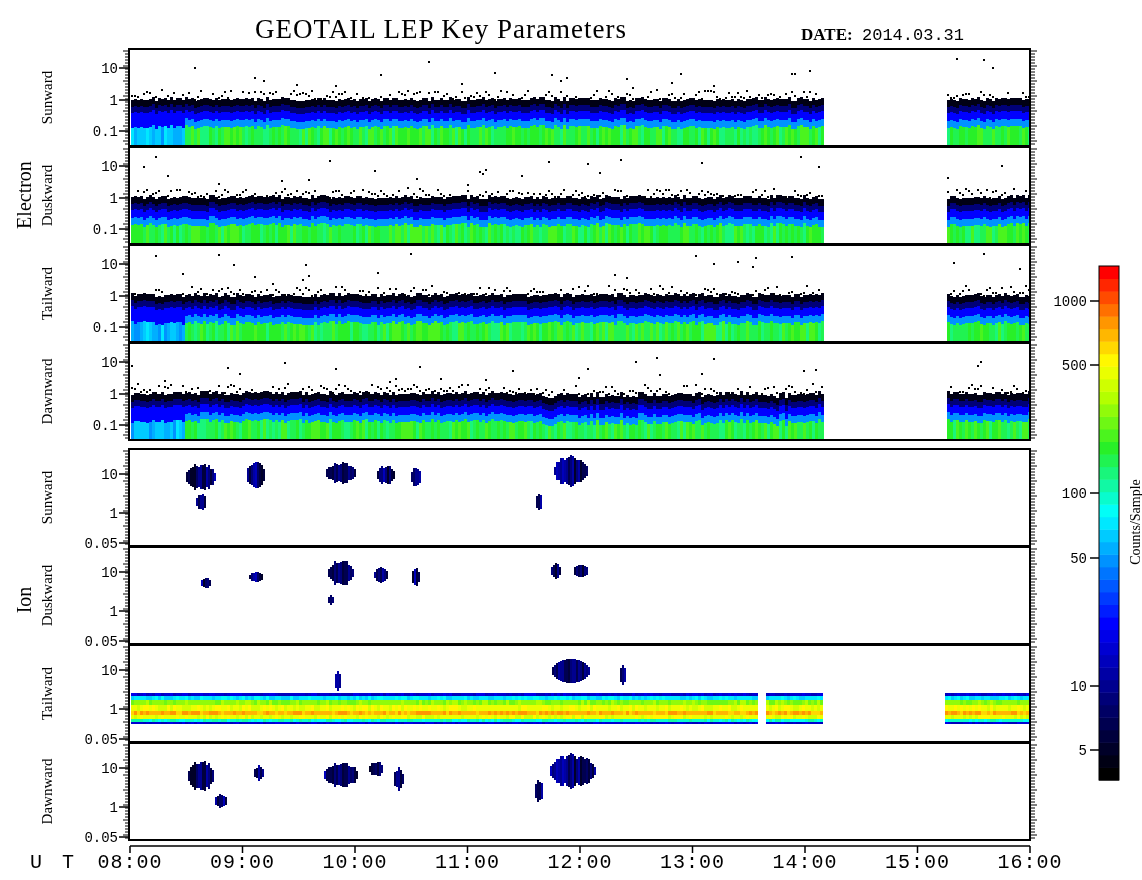 The width and height of the screenshot is (1142, 880). What do you see at coordinates (24, 600) in the screenshot?
I see `group-label: Ion` at bounding box center [24, 600].